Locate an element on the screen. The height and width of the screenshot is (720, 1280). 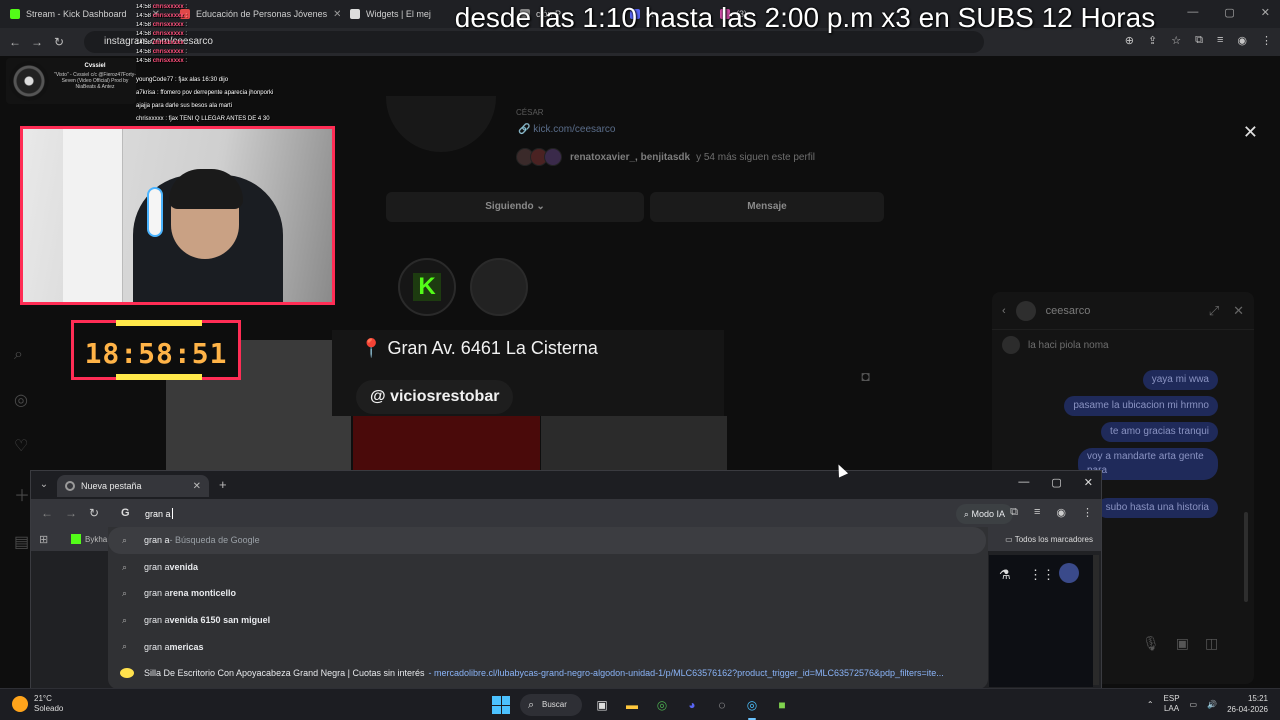
dm-username: ceesarco is located at coordinates (1068, 311).